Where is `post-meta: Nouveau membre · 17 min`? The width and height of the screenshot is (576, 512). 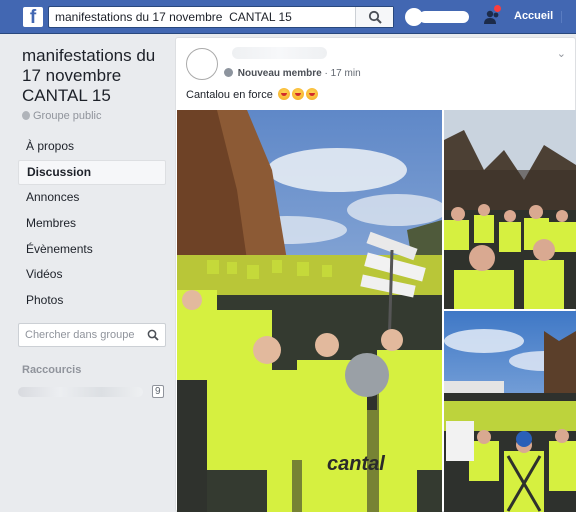
post-meta: Nouveau membre · 17 min is located at coordinates (292, 73).